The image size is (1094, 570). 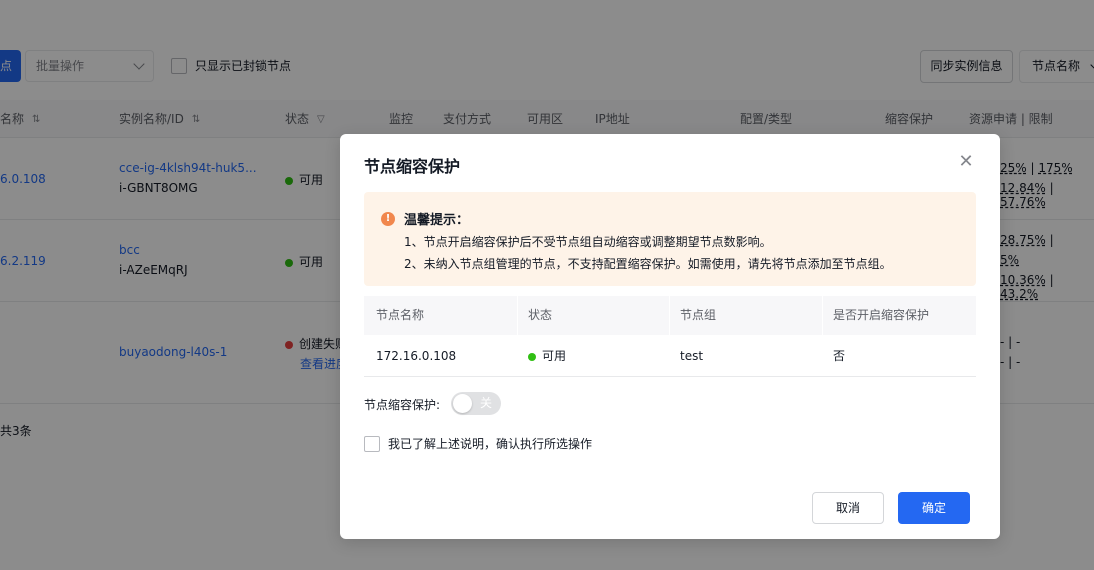 What do you see at coordinates (670, 356) in the screenshot?
I see `table-row: 172.16.0.108 可用 test 否` at bounding box center [670, 356].